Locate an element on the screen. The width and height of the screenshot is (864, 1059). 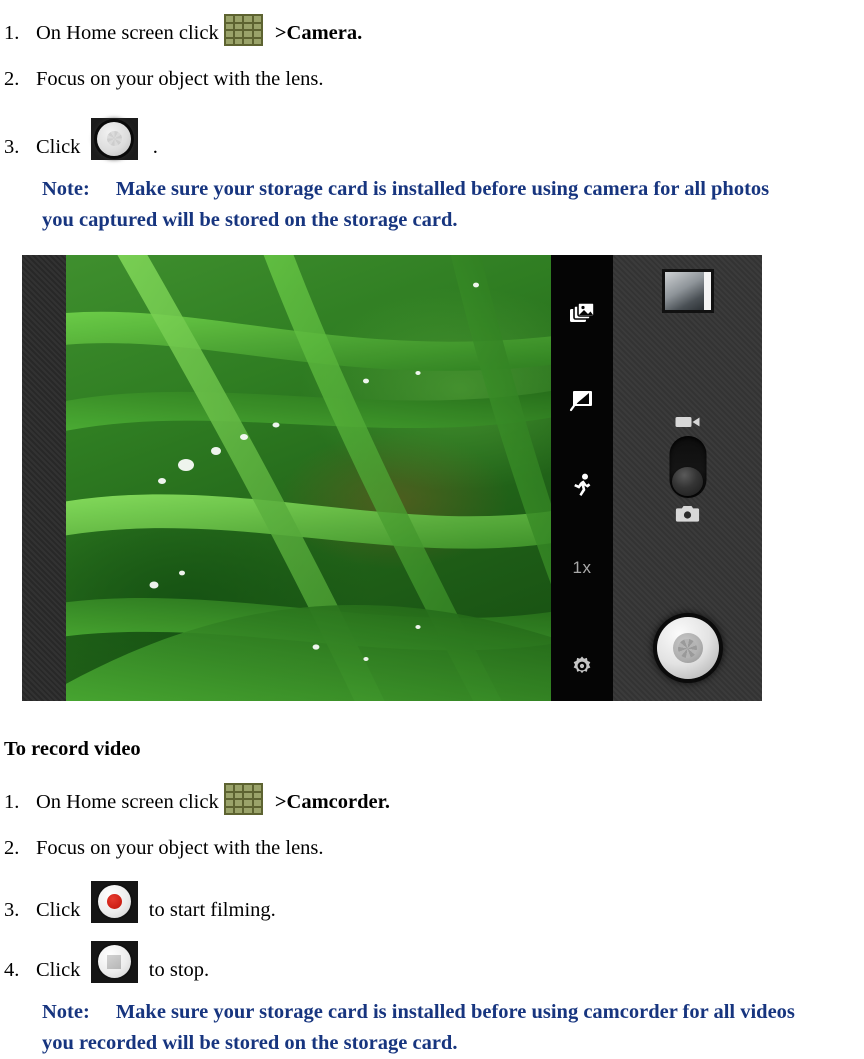
picture-effects-icon is located at coordinates (582, 400).